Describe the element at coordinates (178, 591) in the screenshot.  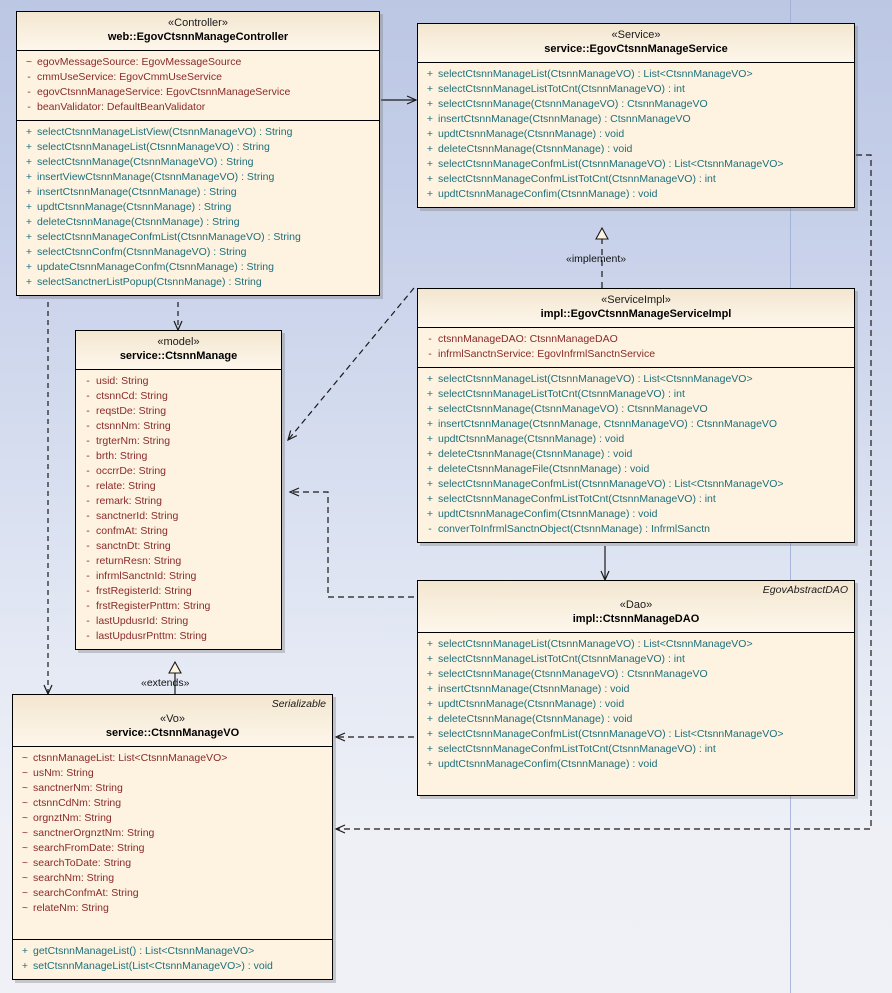
I see `attribute-row: - frstRegisterId: String` at that location.